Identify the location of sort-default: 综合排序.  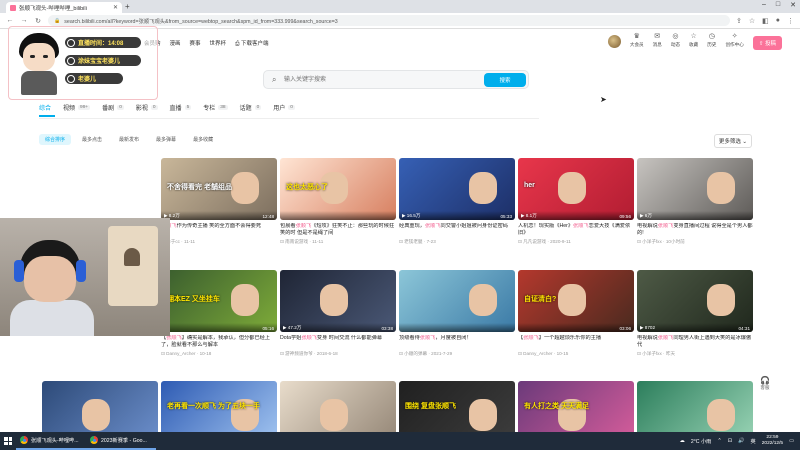
(55, 139).